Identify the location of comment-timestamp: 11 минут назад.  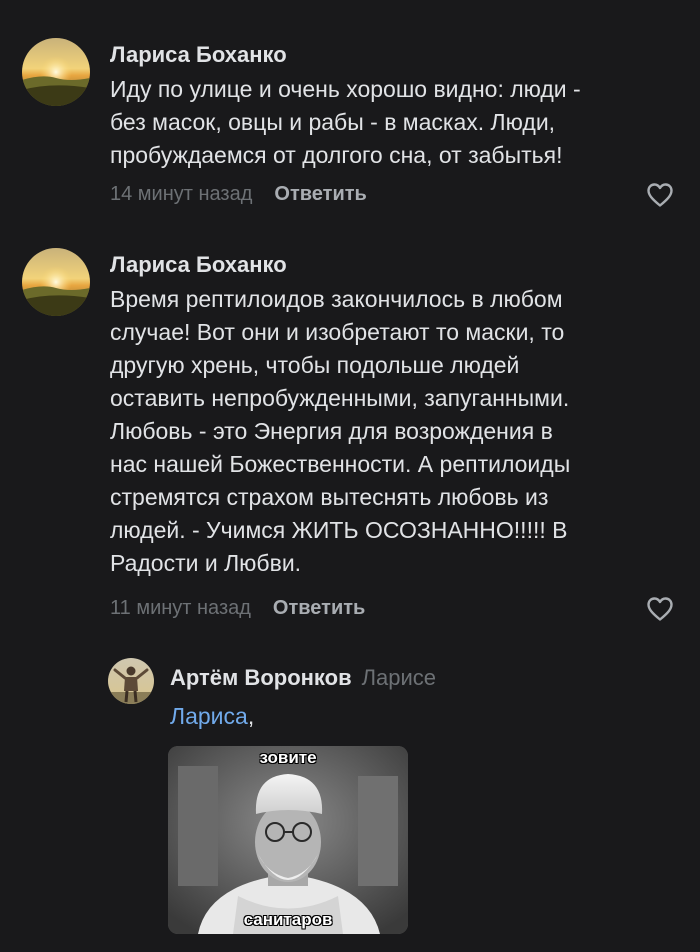
(180, 608).